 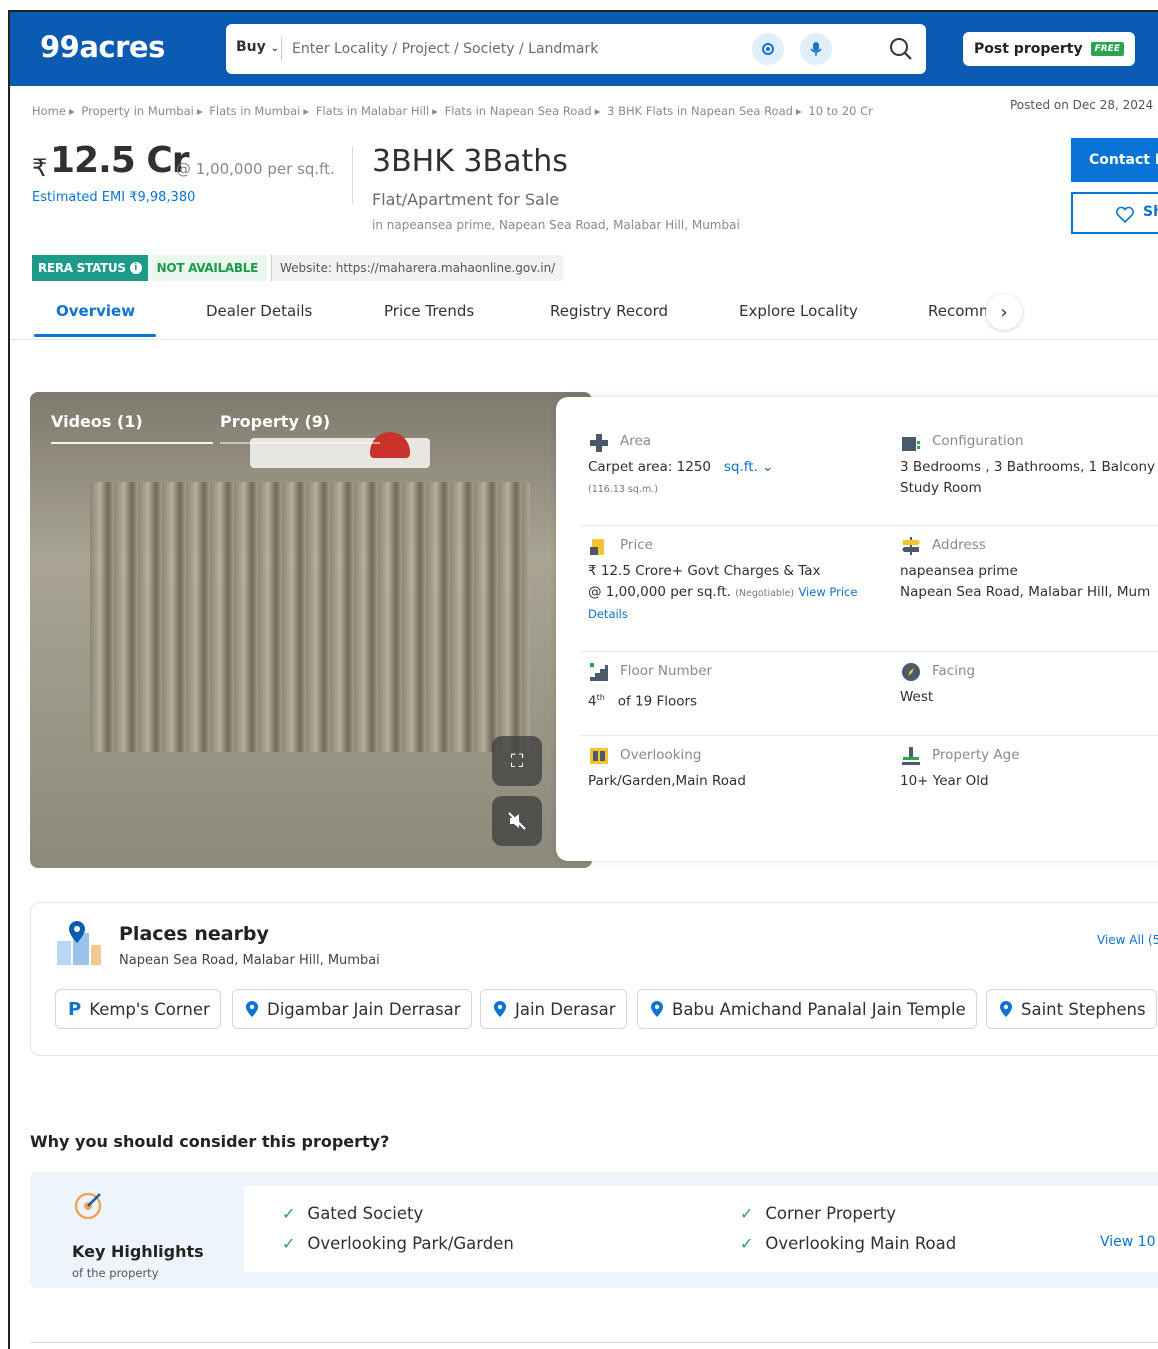 I want to click on tab-overview: Overview, so click(x=95, y=311).